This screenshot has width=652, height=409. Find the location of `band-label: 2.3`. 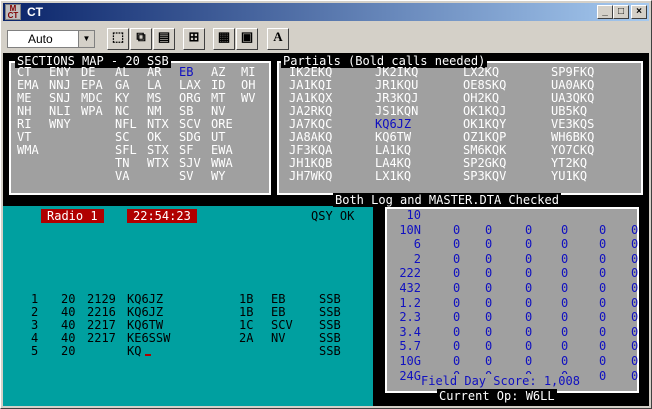

band-label: 2.3 is located at coordinates (410, 317).